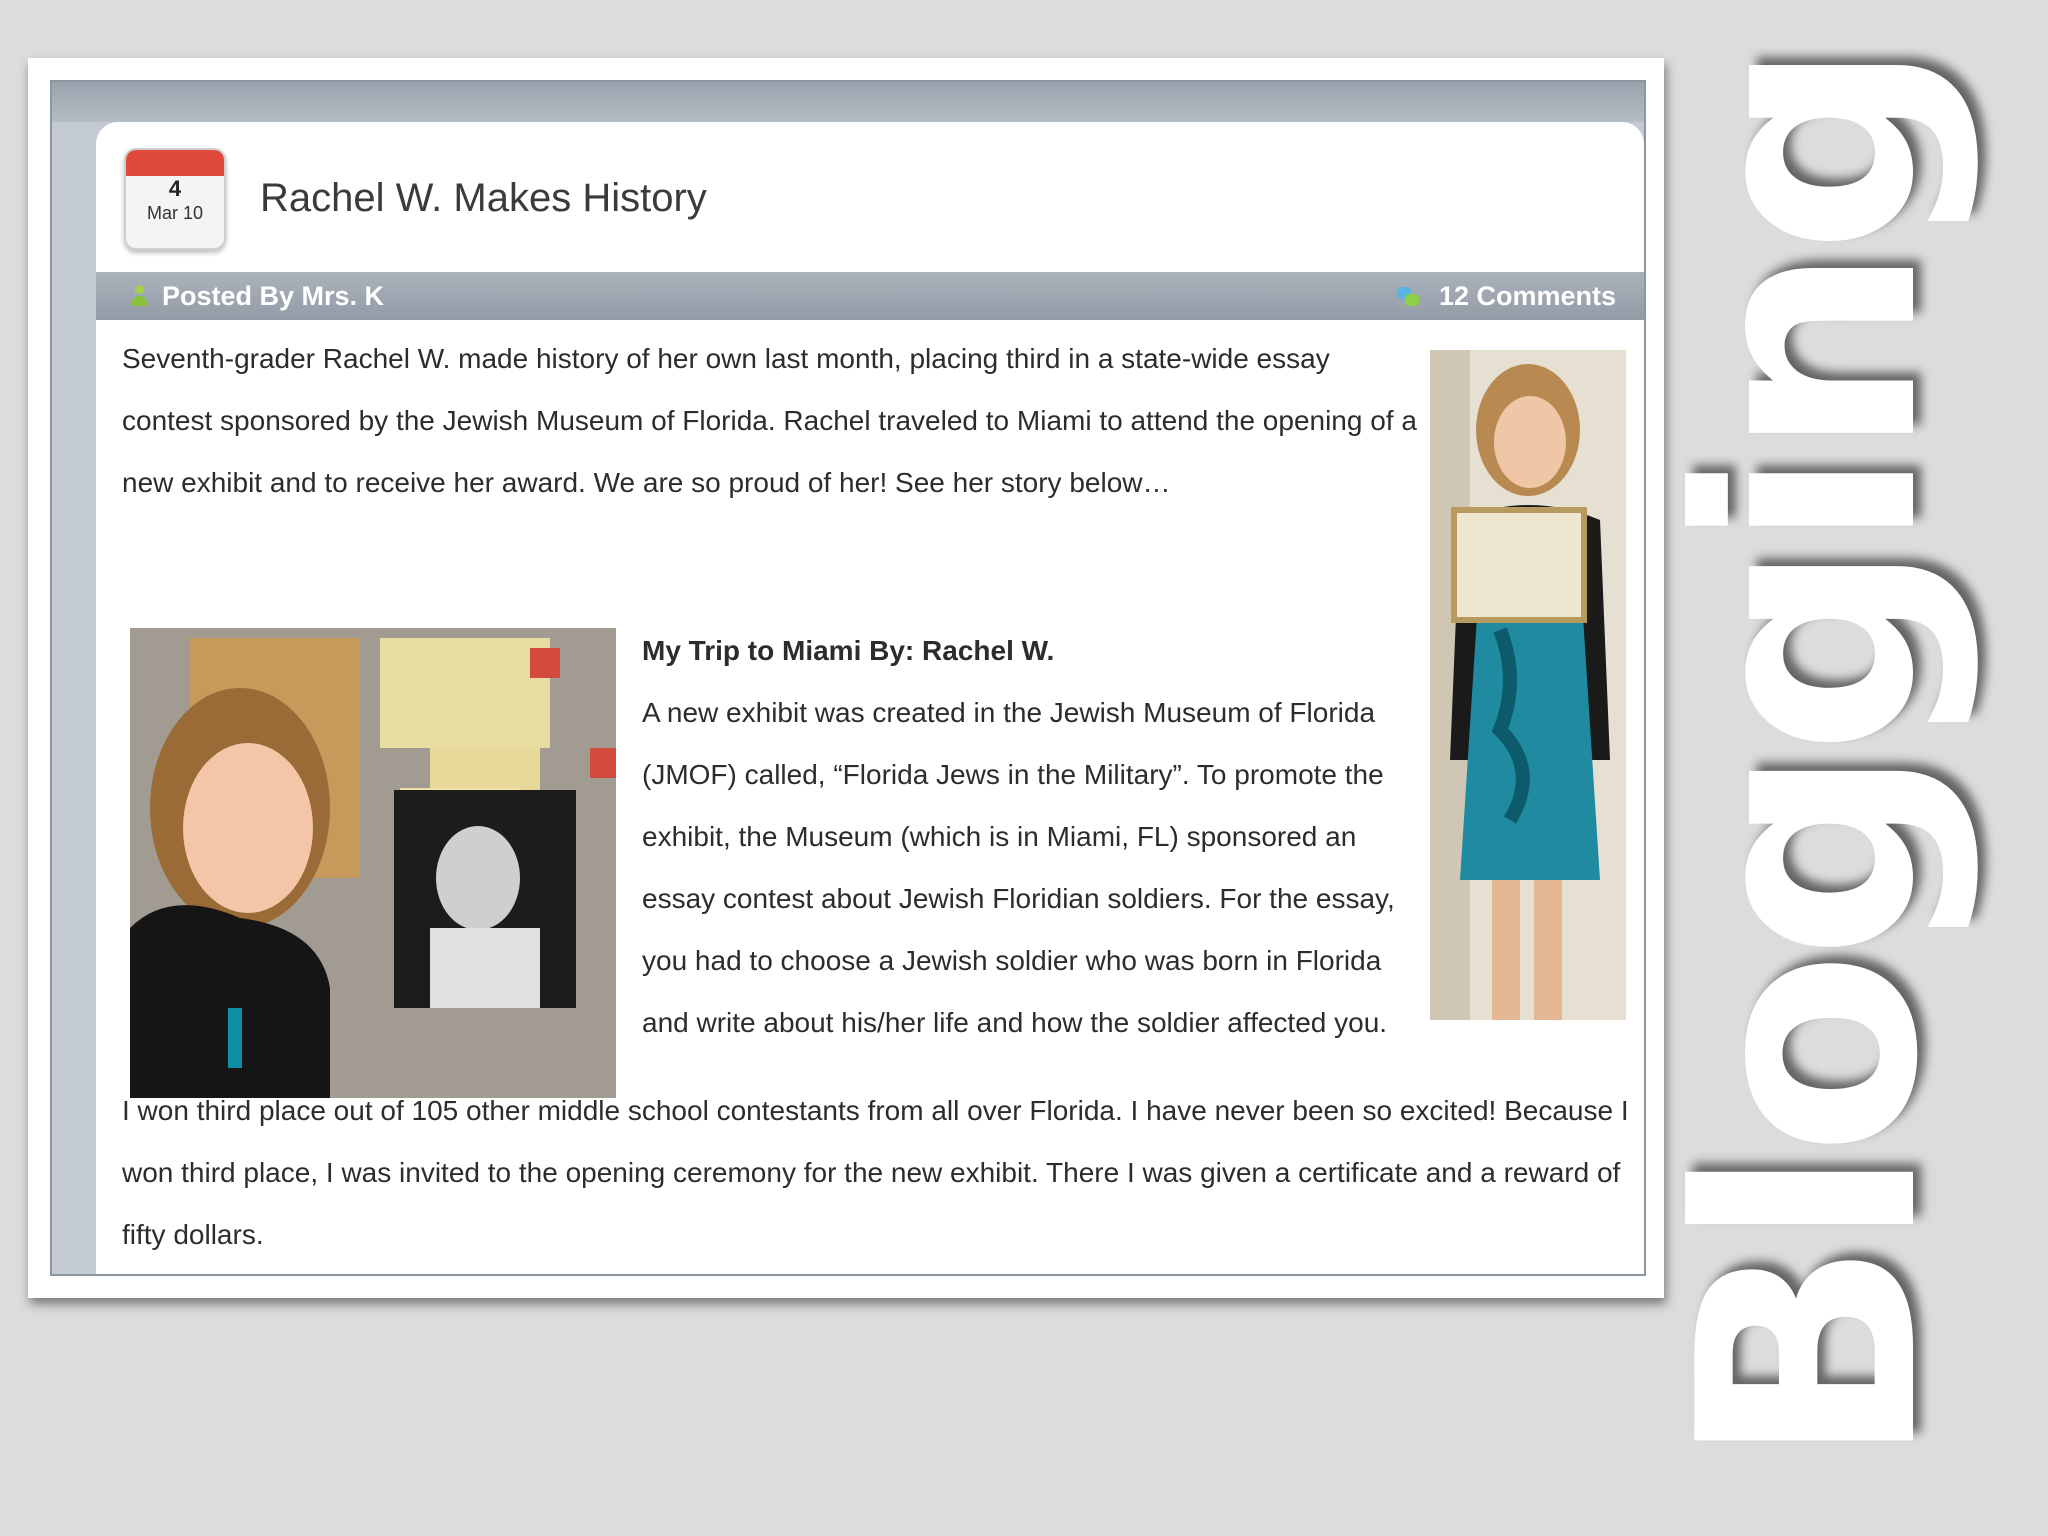 The image size is (2048, 1536). Describe the element at coordinates (870, 296) in the screenshot. I see `post-meta-bar: Posted By Mrs. K 12 Comments` at that location.